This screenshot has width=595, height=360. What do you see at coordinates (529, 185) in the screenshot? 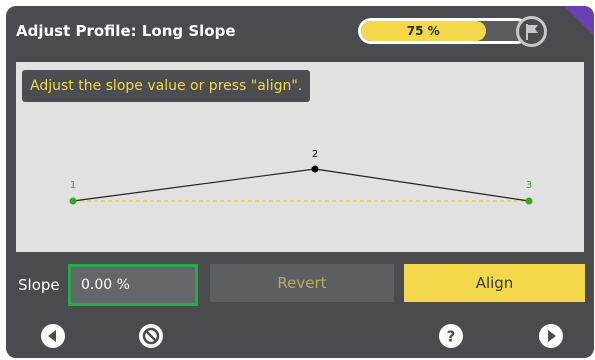
I see `point-label-3: 3` at bounding box center [529, 185].